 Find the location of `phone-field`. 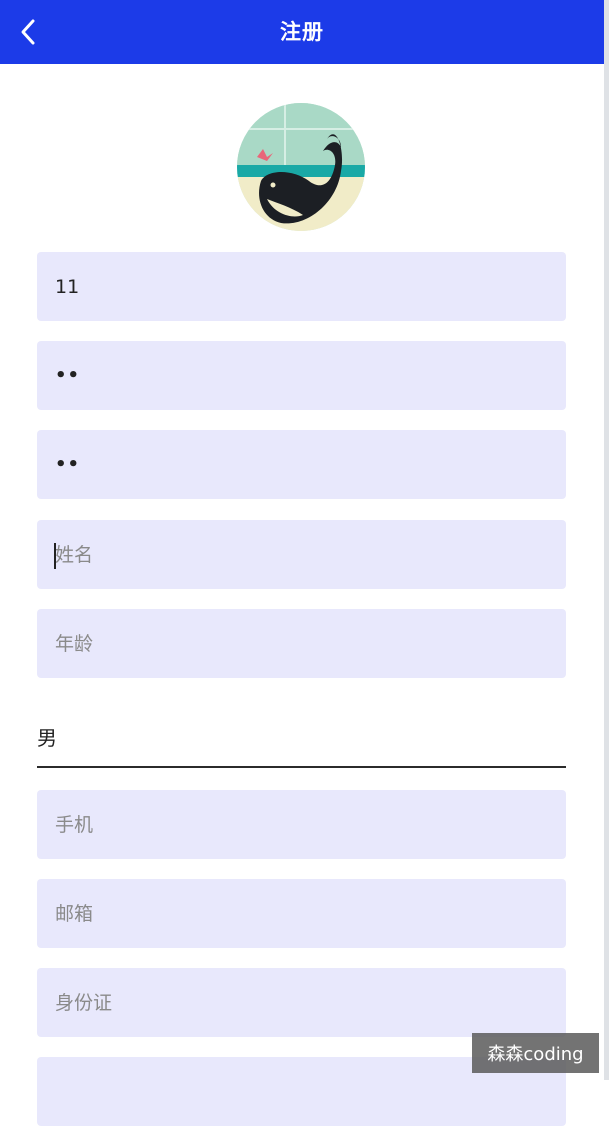

phone-field is located at coordinates (301, 824).